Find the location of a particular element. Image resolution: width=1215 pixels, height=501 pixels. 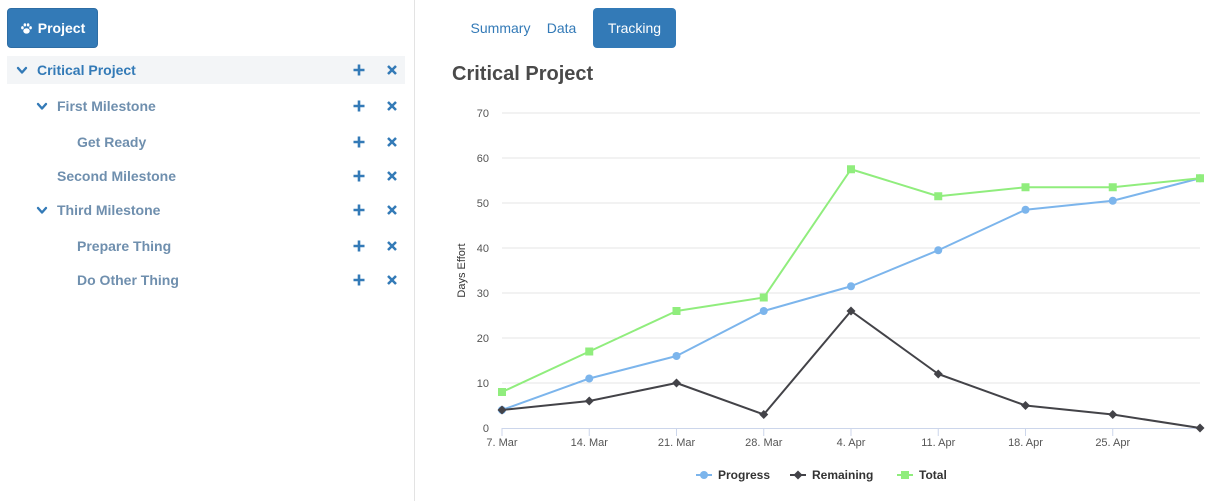

legend-item-total: Total is located at coordinates (933, 475).